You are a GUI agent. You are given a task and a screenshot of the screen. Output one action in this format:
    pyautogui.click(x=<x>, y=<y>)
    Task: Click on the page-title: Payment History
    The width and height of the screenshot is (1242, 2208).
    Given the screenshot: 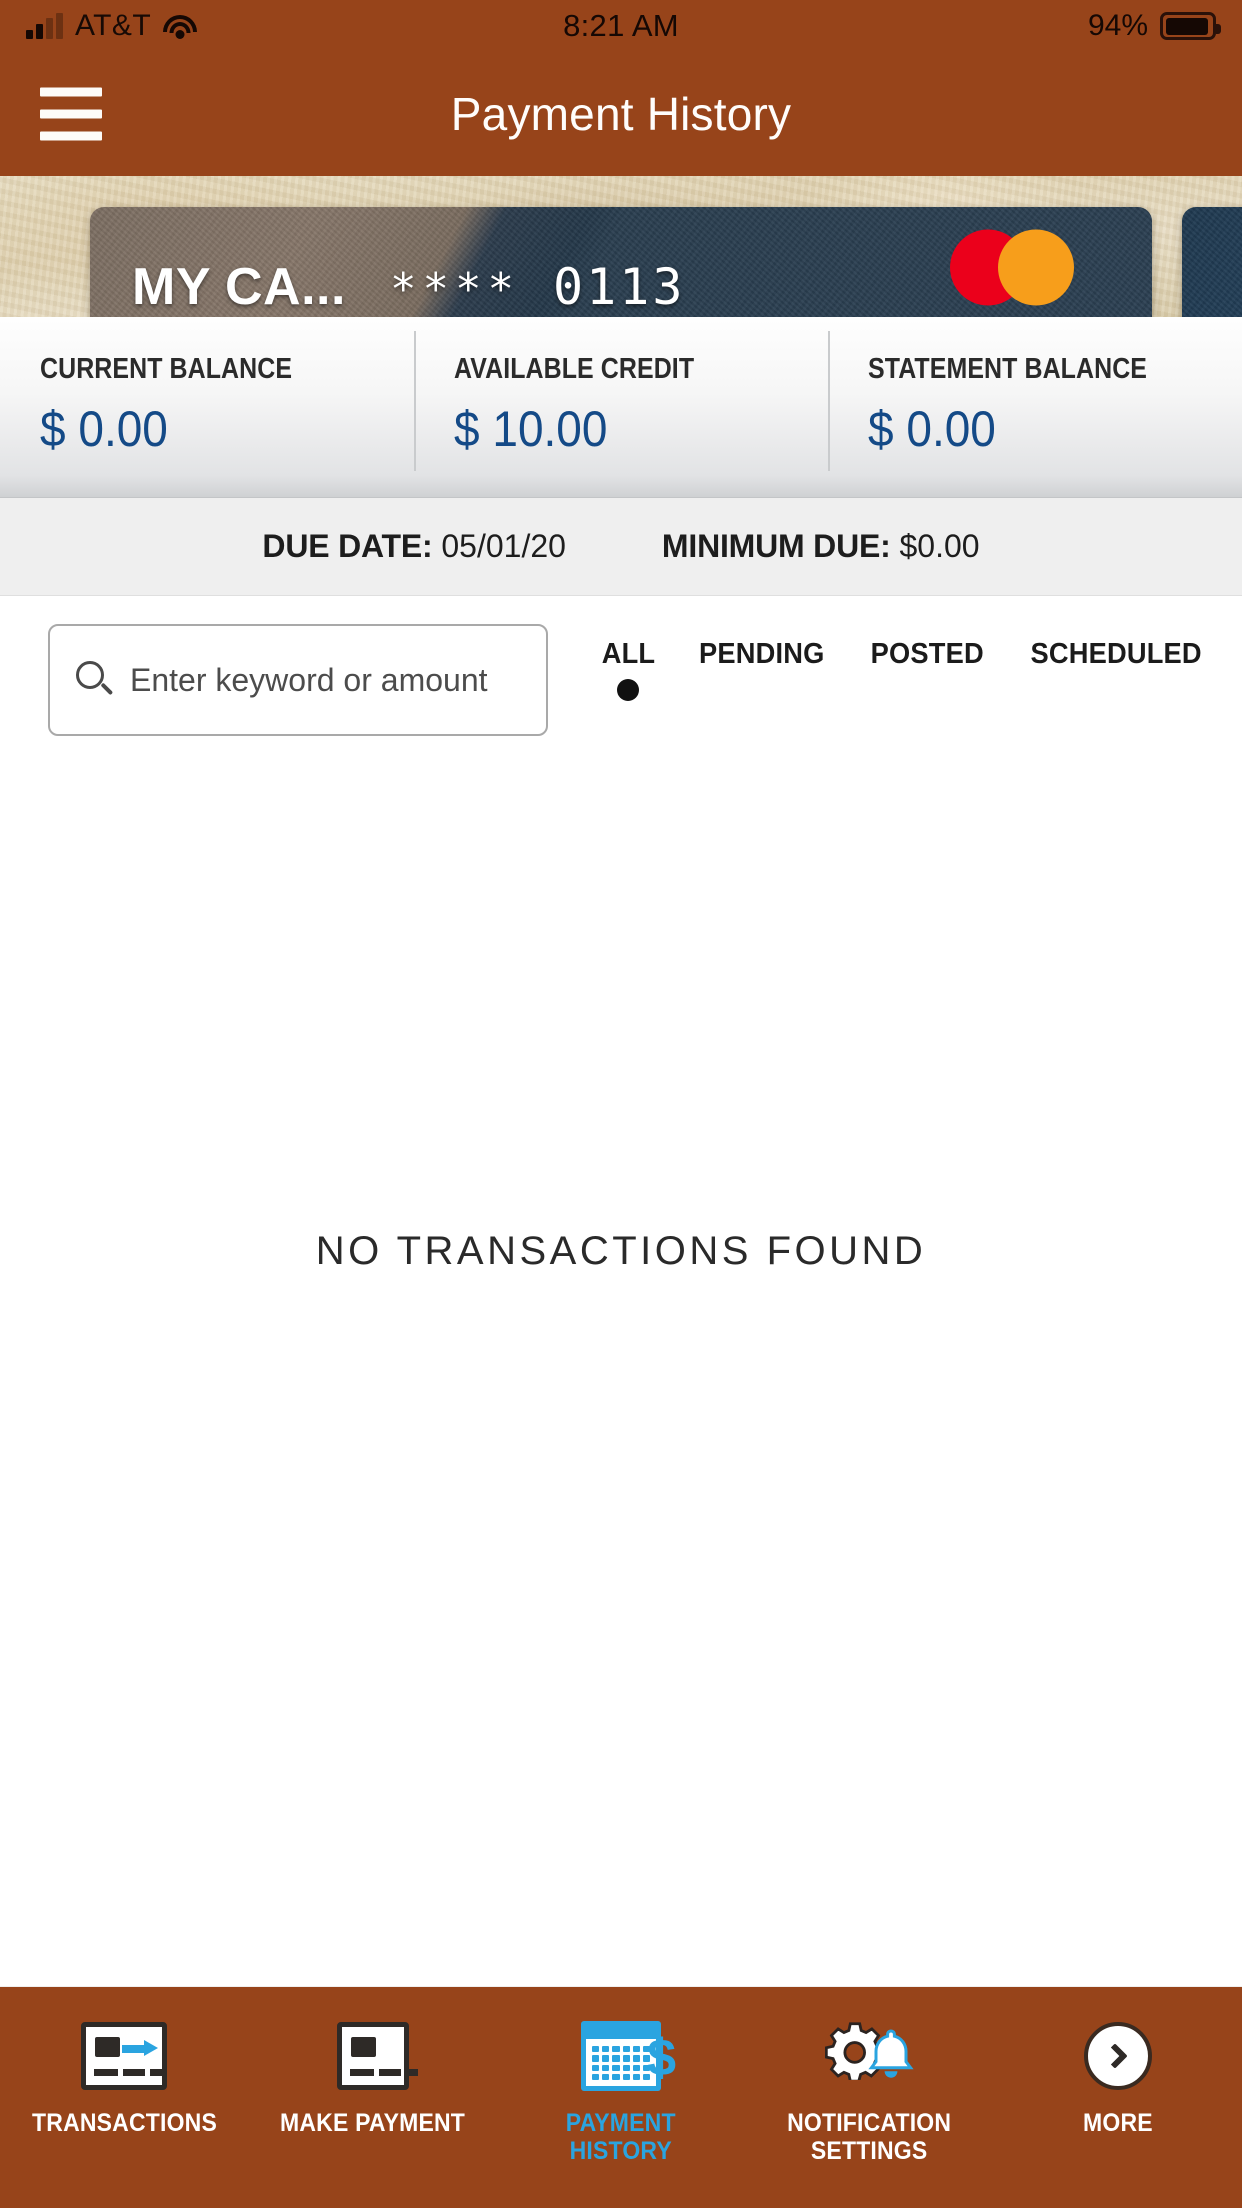 What is the action you would take?
    pyautogui.click(x=621, y=114)
    